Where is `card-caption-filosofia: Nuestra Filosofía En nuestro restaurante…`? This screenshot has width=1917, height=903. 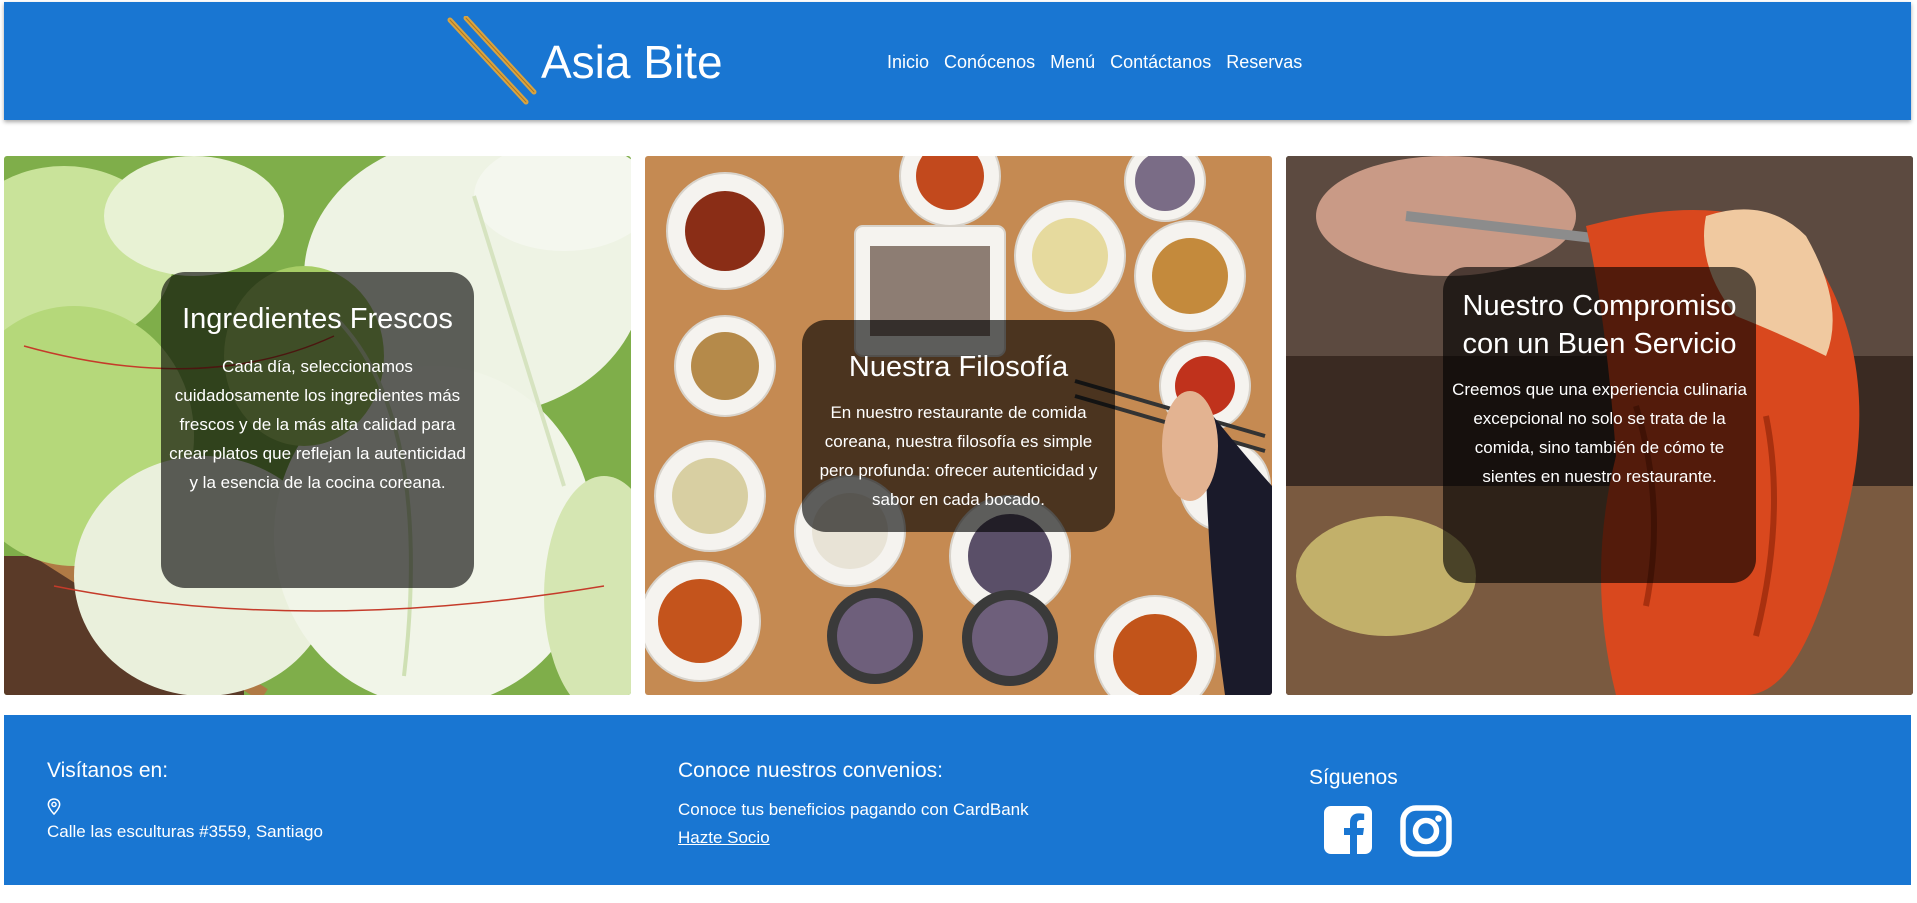
card-caption-filosofia: Nuestra Filosofía En nuestro restaurante… is located at coordinates (958, 426).